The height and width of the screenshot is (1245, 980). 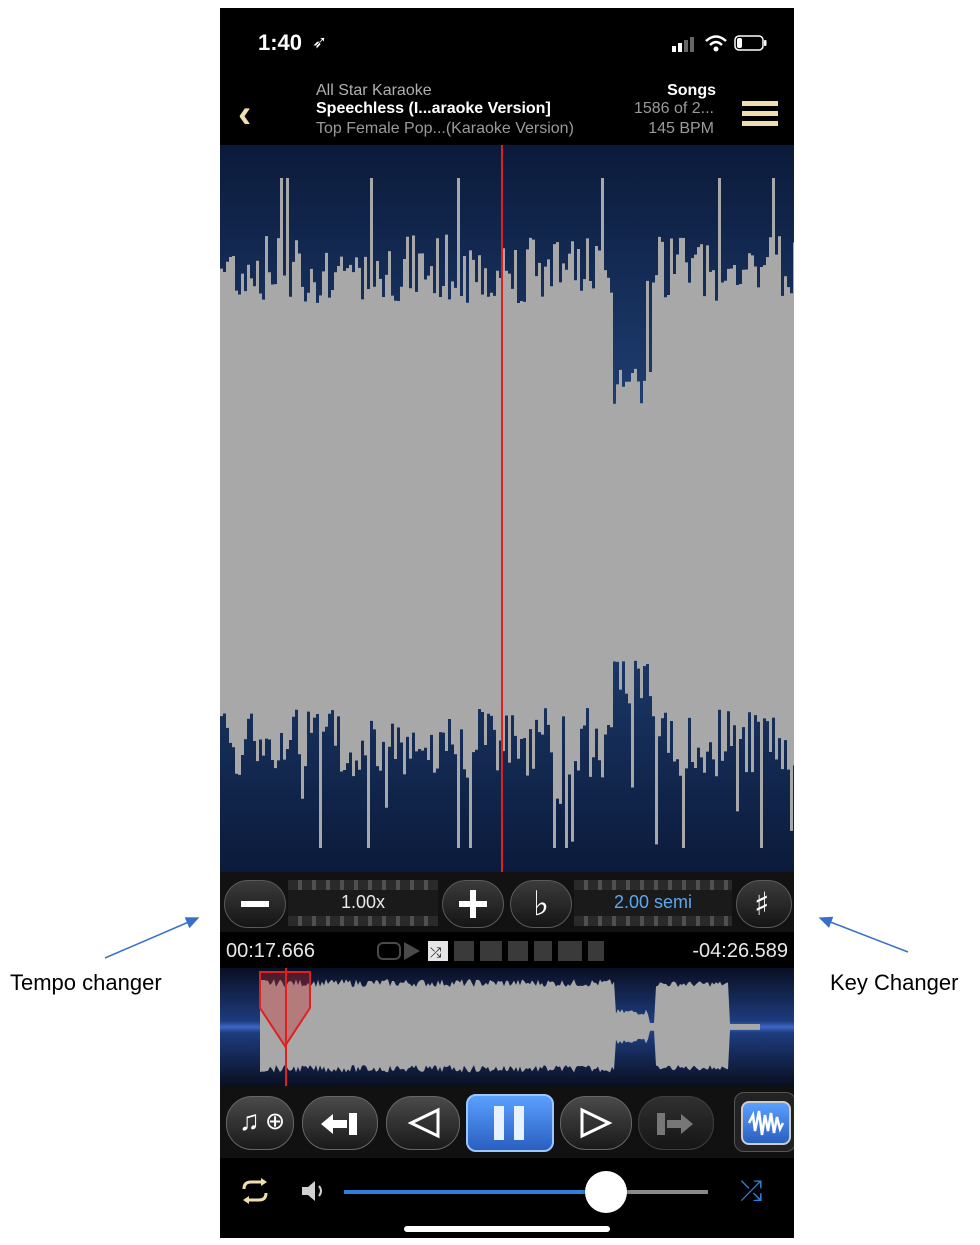 I want to click on waveform-mode-button, so click(x=764, y=1122).